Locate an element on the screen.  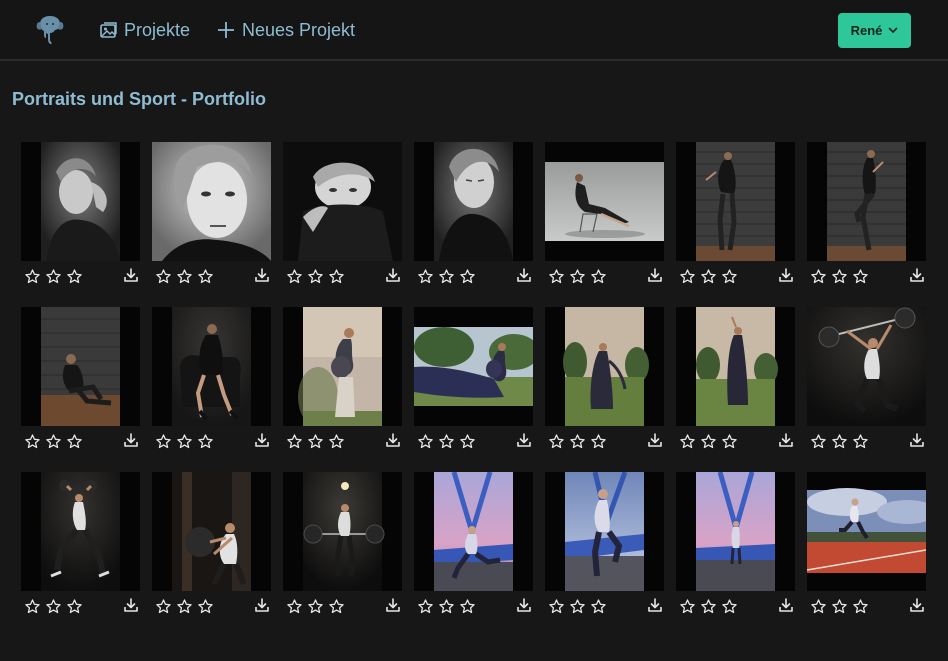
photo-thumbnail-woman-medicine-ball-throw is located at coordinates (211, 531).